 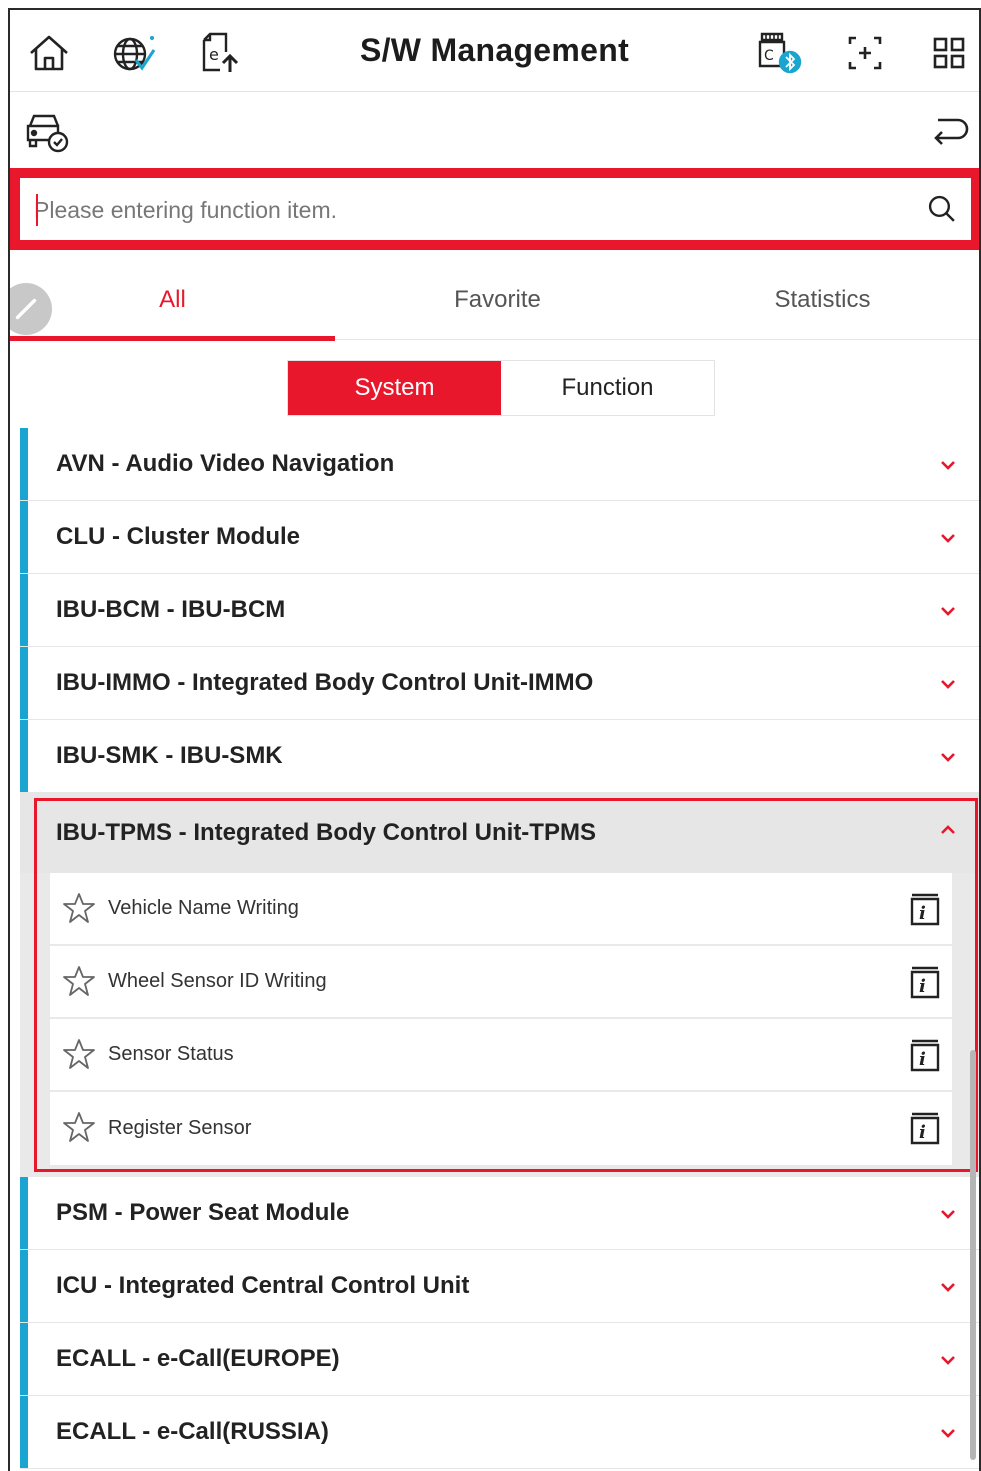 I want to click on function-label: Vehicle Name Writing, so click(x=203, y=908).